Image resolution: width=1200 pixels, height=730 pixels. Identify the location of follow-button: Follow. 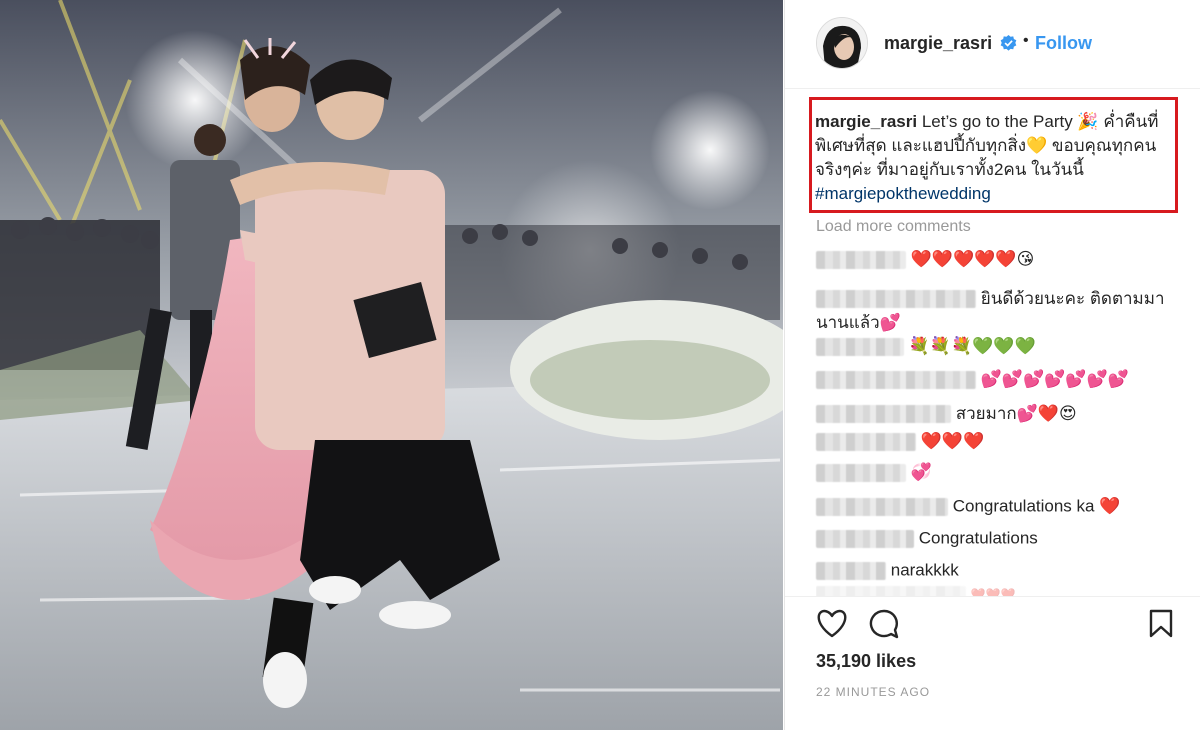
(1063, 43).